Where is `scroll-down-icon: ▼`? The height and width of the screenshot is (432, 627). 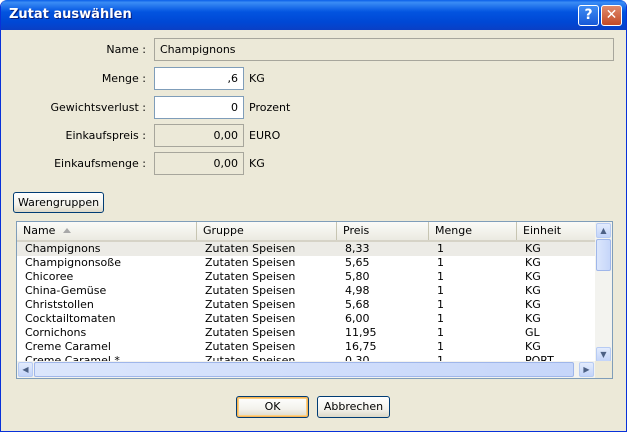
scroll-down-icon: ▼ is located at coordinates (603, 354).